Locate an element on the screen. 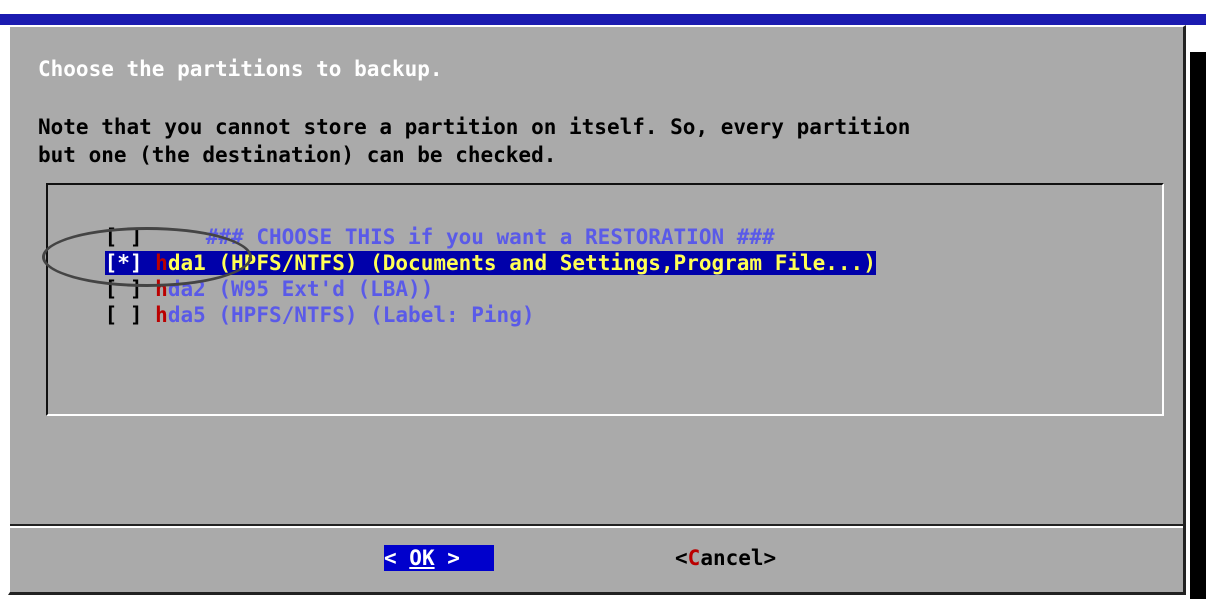 The width and height of the screenshot is (1206, 599). ok-label: OK is located at coordinates (422, 558).